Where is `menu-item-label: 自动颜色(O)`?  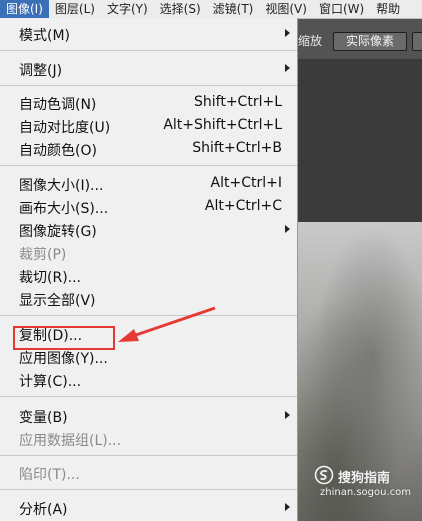 menu-item-label: 自动颜色(O) is located at coordinates (58, 151).